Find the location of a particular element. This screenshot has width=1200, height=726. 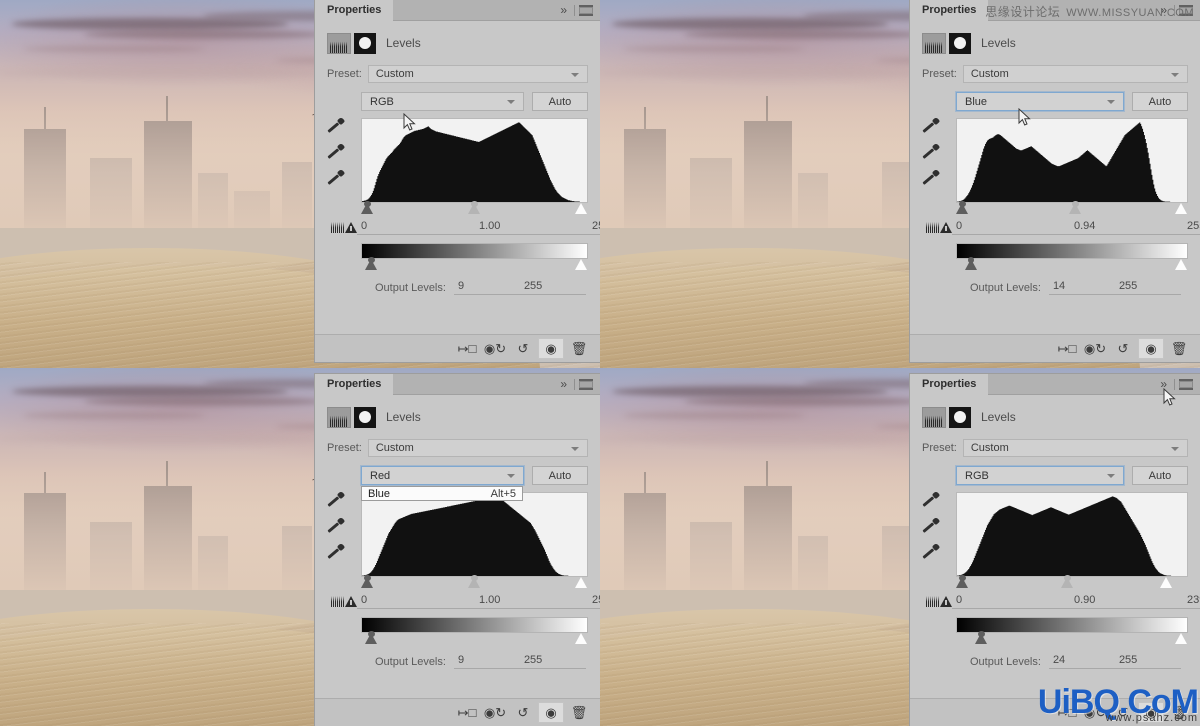

output-black-value: 24 is located at coordinates (1081, 661).